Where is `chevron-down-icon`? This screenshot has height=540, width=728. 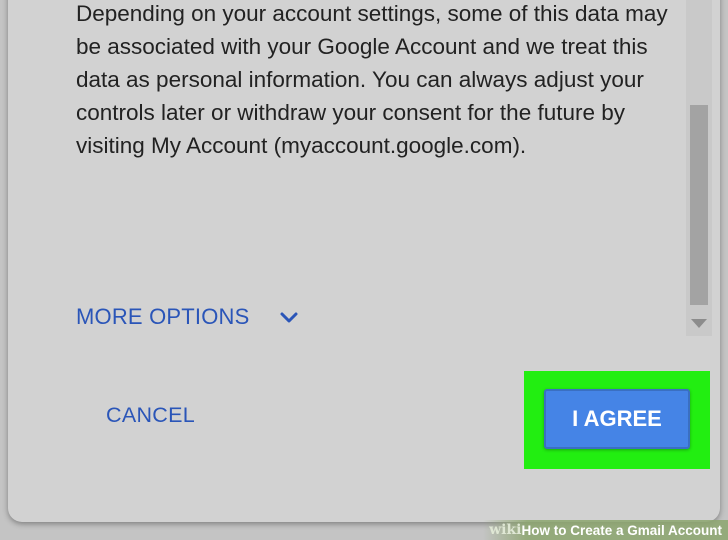
chevron-down-icon is located at coordinates (289, 317).